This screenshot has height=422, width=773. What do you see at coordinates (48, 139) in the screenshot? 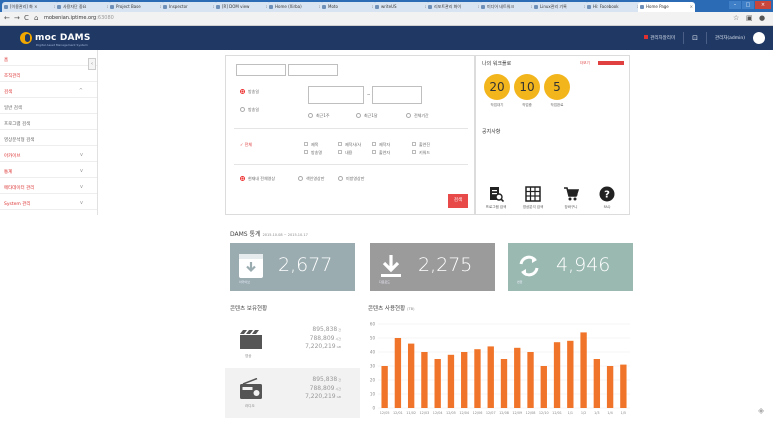
I see `sidebar-item: 영상분석형 검색` at bounding box center [48, 139].